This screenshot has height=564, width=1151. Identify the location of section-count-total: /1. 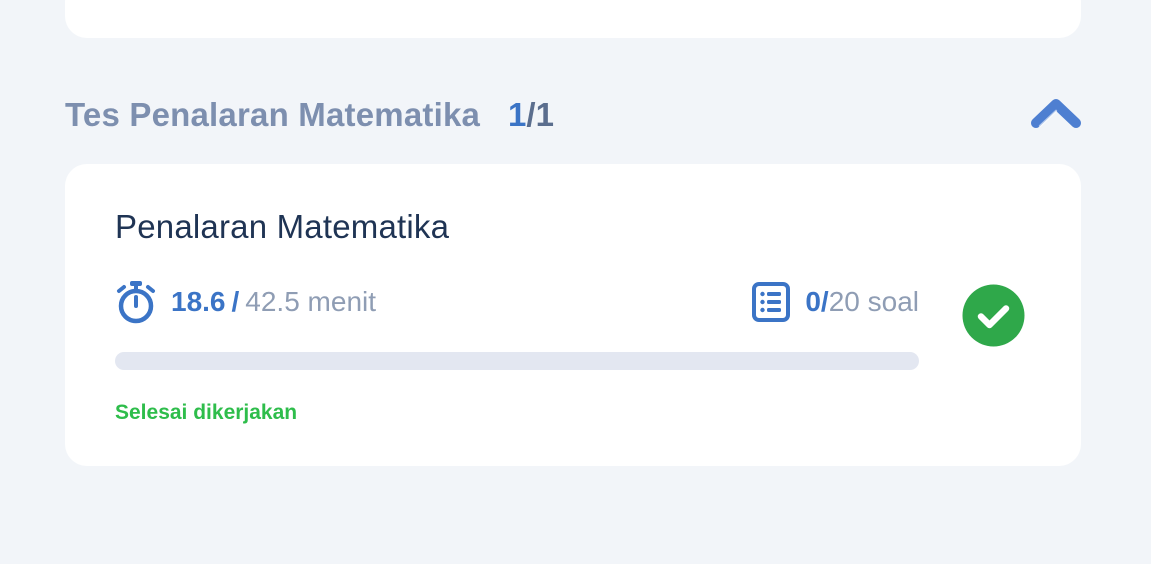
(540, 114).